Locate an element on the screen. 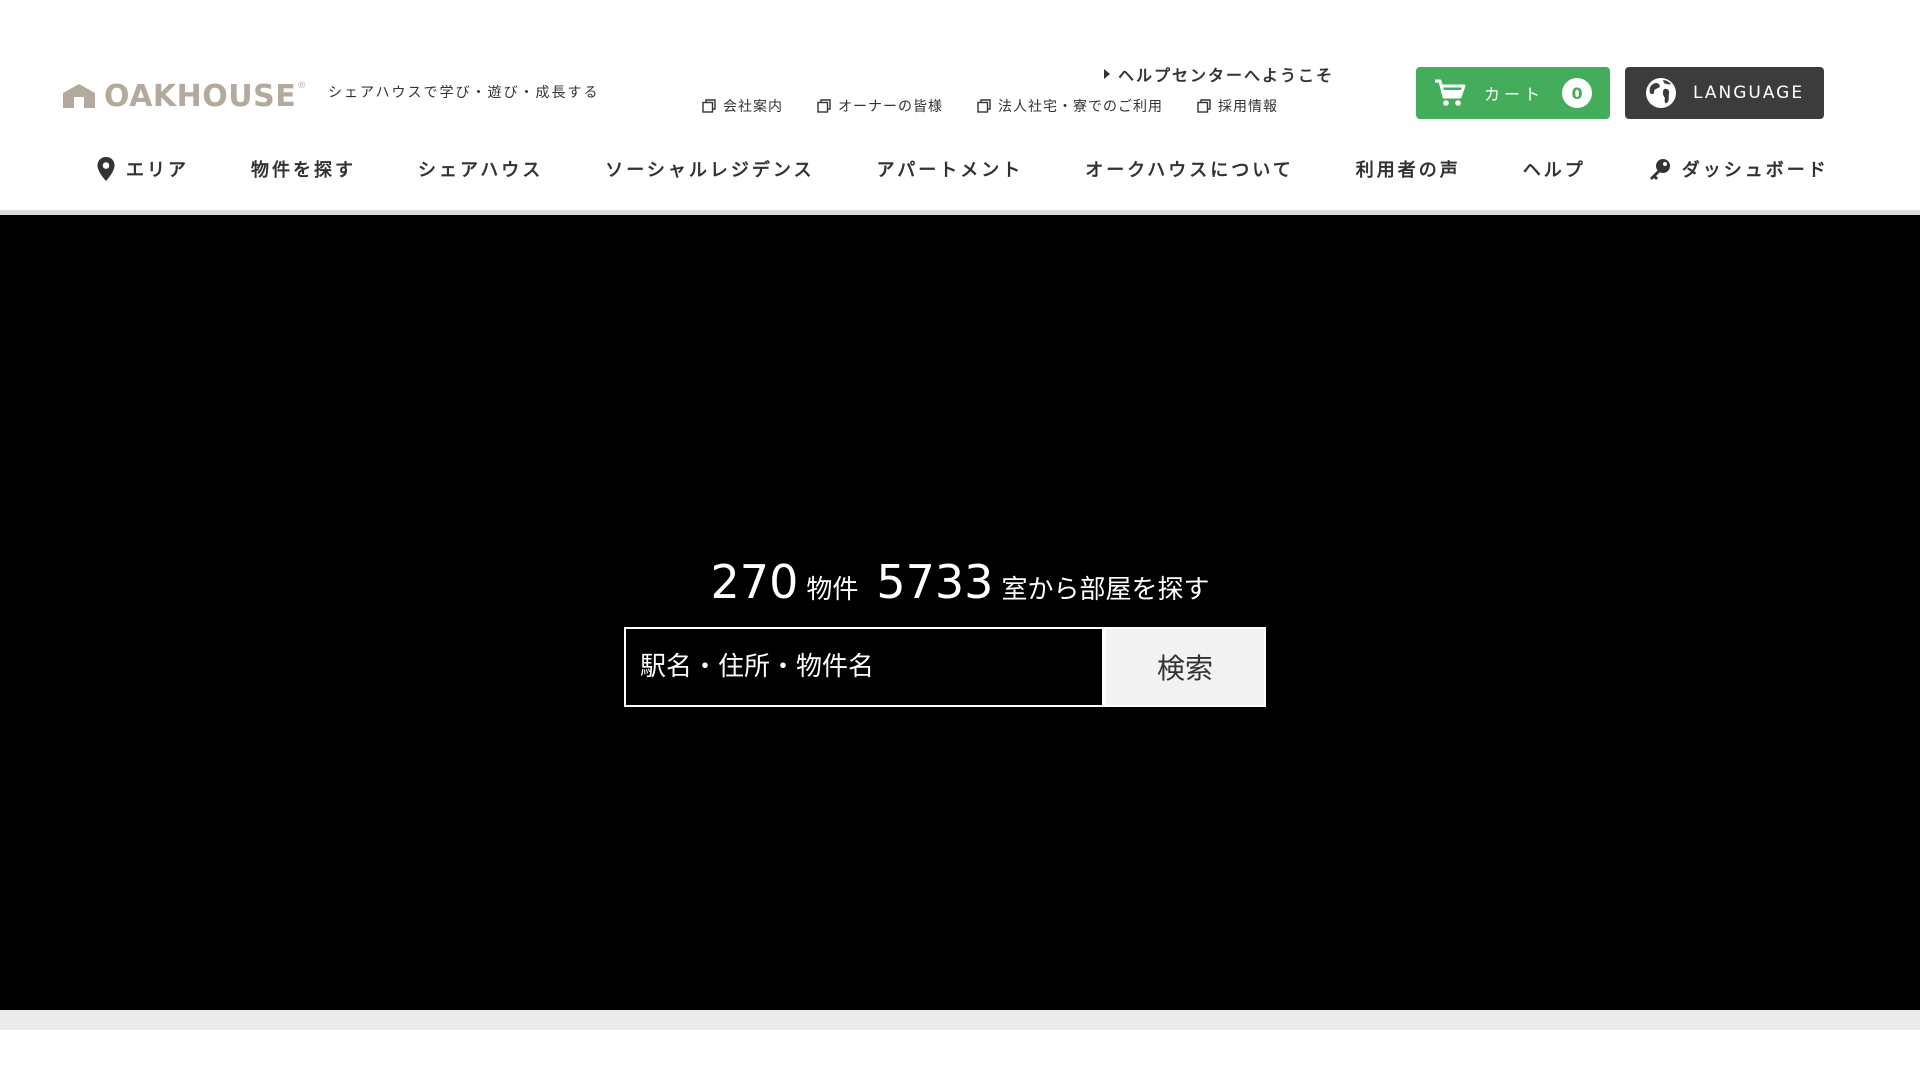  util-link-owners: オーナーの皆様 is located at coordinates (880, 106).